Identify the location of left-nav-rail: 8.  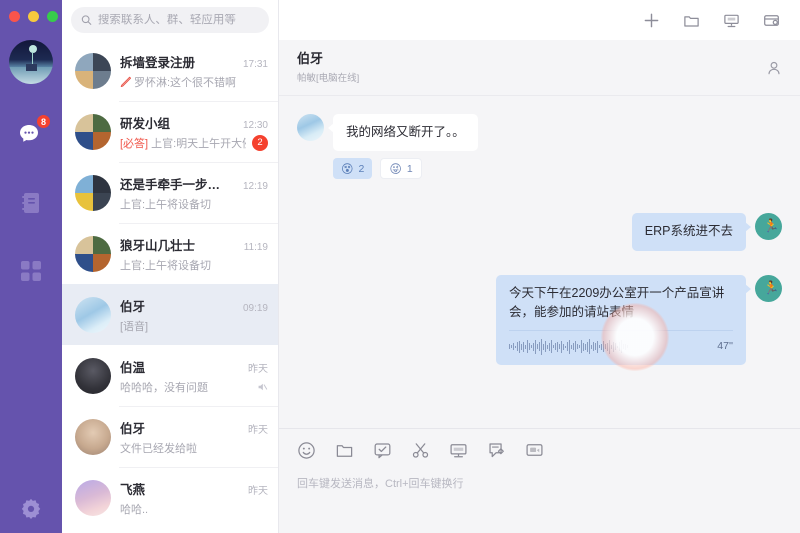
(31, 266).